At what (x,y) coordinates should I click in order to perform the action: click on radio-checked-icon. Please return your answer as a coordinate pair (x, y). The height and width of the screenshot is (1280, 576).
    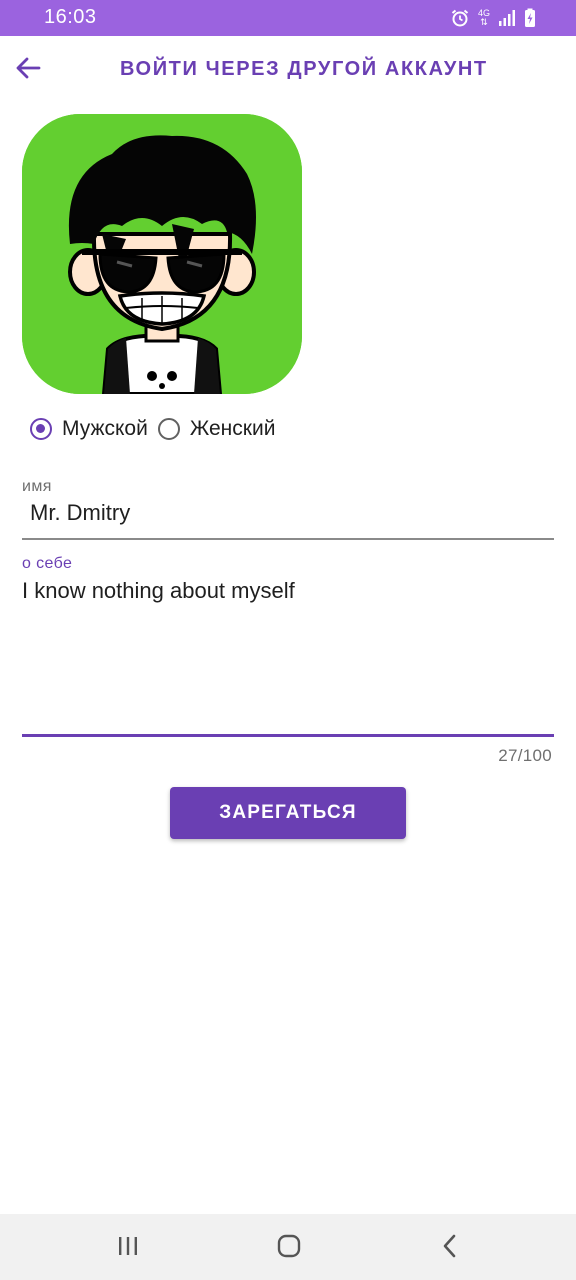
    Looking at the image, I should click on (41, 429).